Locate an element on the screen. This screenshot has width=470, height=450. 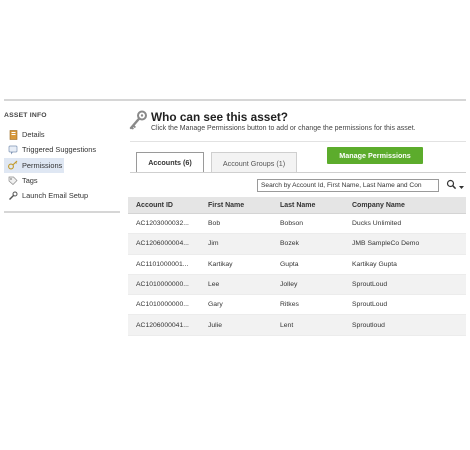
column-header-account-id: Account ID is located at coordinates (164, 205).